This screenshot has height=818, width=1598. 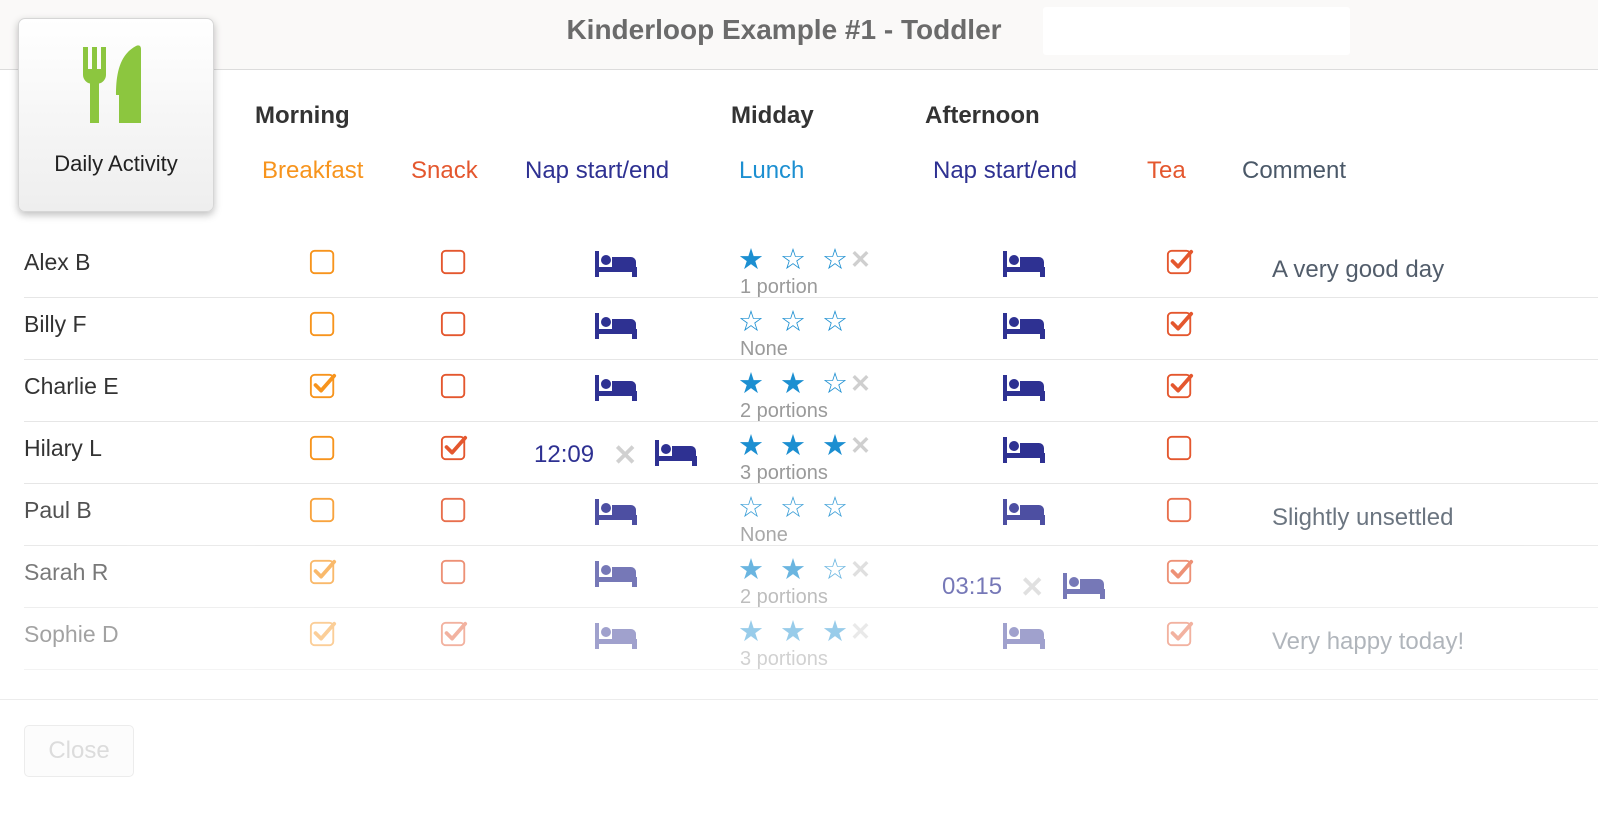 What do you see at coordinates (79, 751) in the screenshot?
I see `close-button: Close` at bounding box center [79, 751].